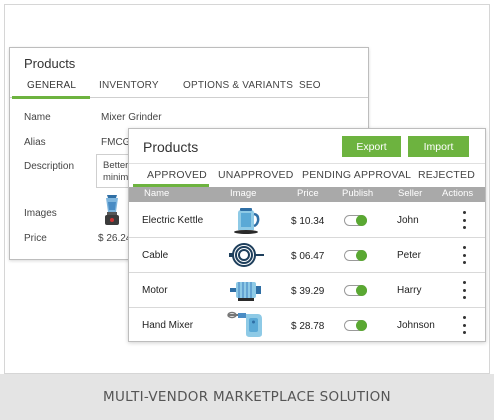 The height and width of the screenshot is (420, 494). I want to click on caption-text: MULTI-VENDOR MARKETPLACE SOLUTION, so click(247, 397).